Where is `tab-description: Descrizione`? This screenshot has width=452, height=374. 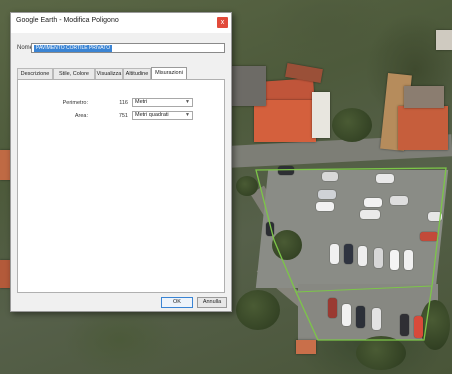 tab-description: Descrizione is located at coordinates (35, 73).